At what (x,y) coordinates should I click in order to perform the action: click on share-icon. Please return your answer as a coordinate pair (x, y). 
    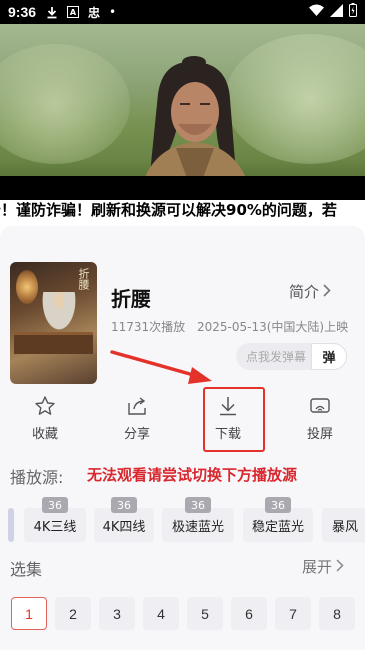
    Looking at the image, I should click on (137, 406).